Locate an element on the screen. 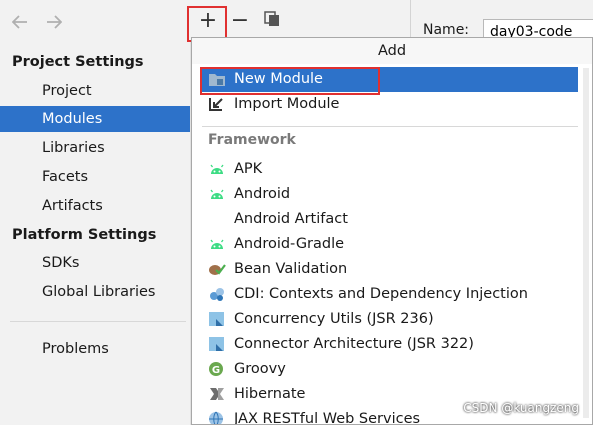  name-label: Name: is located at coordinates (446, 30).